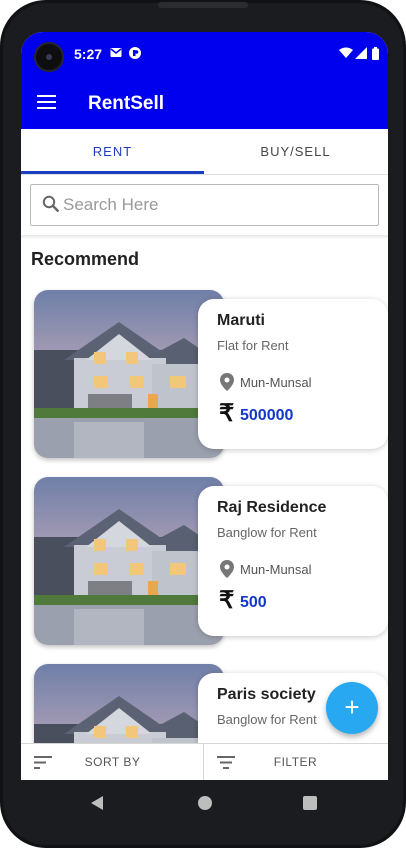 This screenshot has width=406, height=848. Describe the element at coordinates (253, 345) in the screenshot. I see `listing-type: Flat for Rent` at that location.